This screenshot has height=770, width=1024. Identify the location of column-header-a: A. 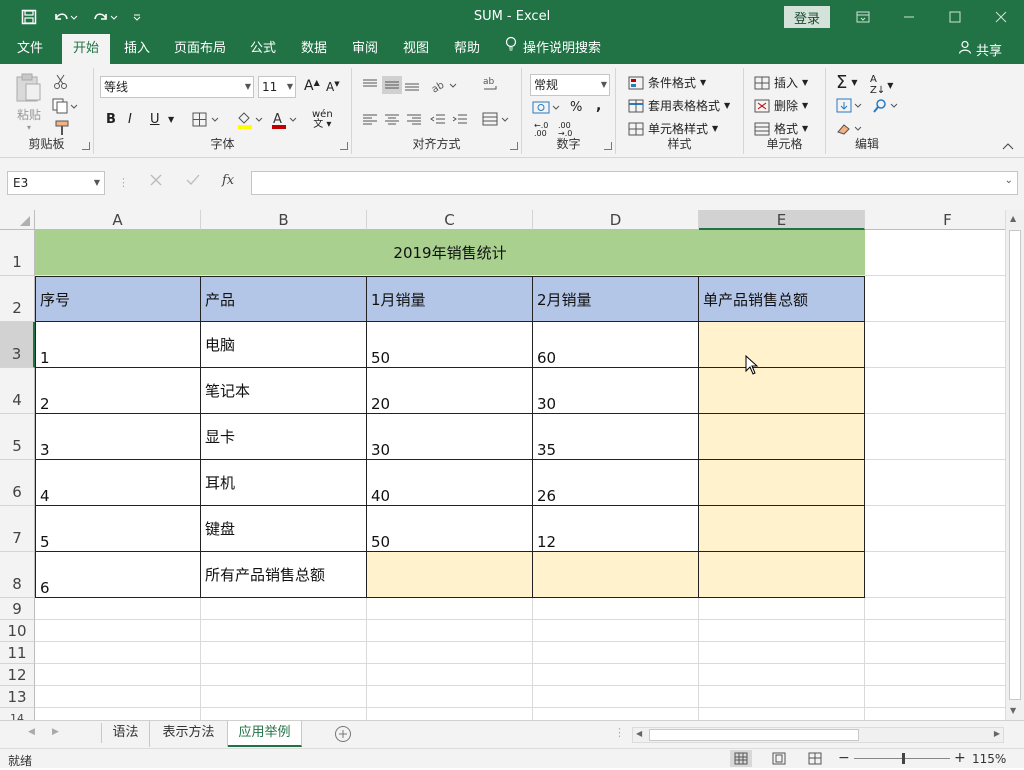
(118, 220).